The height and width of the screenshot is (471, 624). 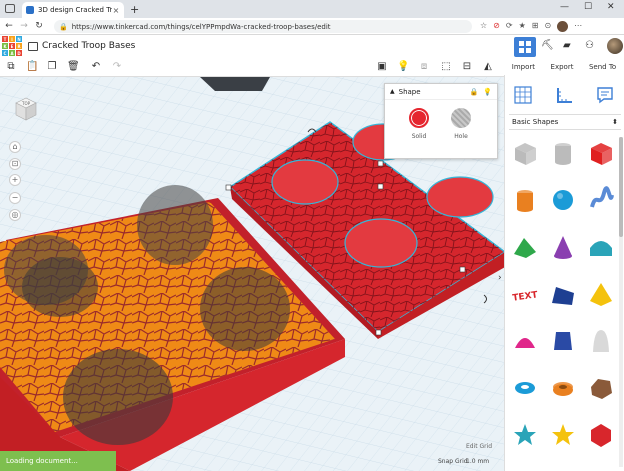 What do you see at coordinates (562, 67) in the screenshot?
I see `export-button: Export` at bounding box center [562, 67].